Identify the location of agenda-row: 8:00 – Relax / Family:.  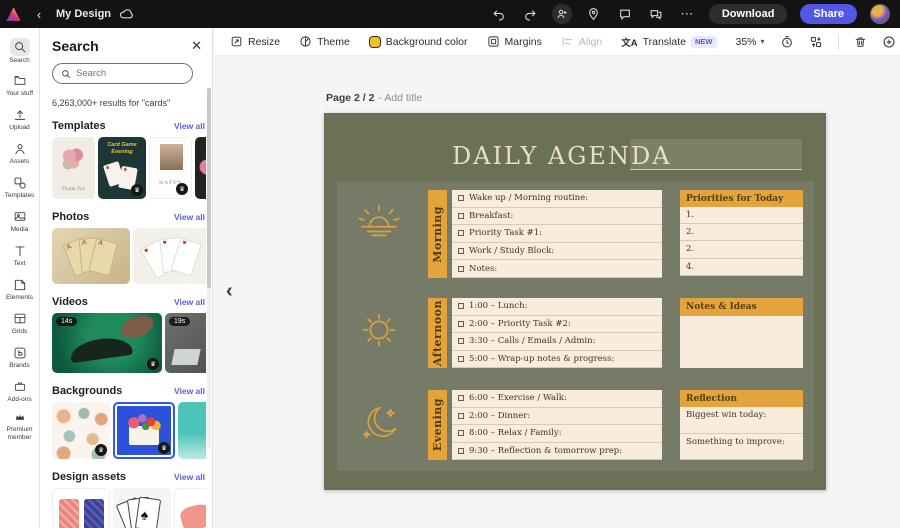
(557, 434).